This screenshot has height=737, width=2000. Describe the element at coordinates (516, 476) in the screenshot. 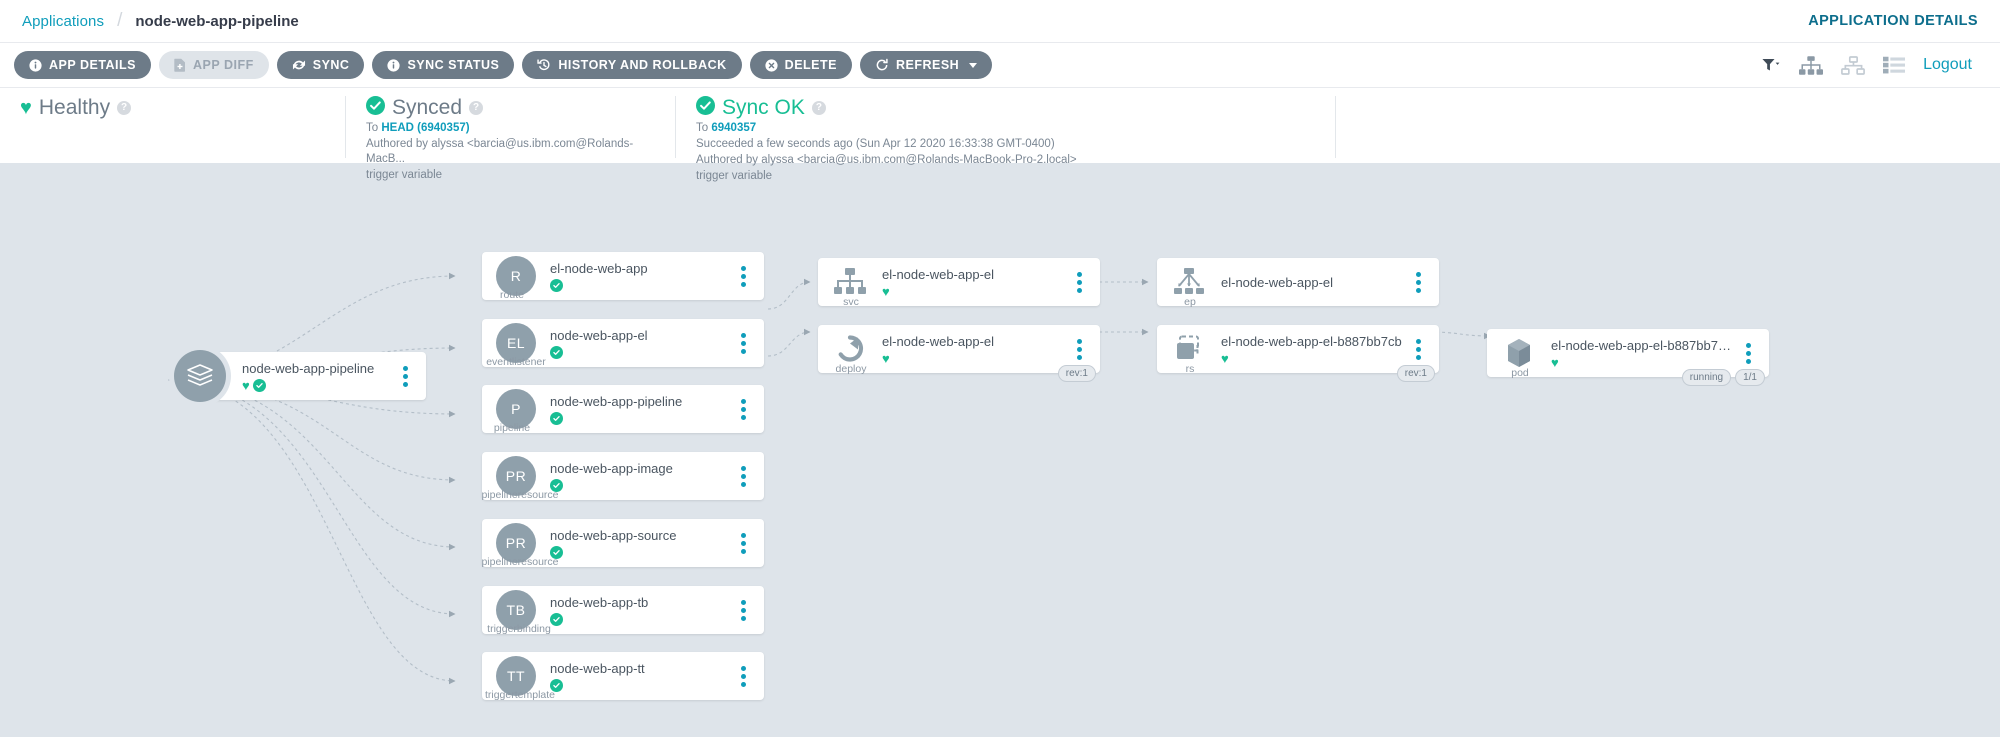

I see `resource-initials: PR` at that location.